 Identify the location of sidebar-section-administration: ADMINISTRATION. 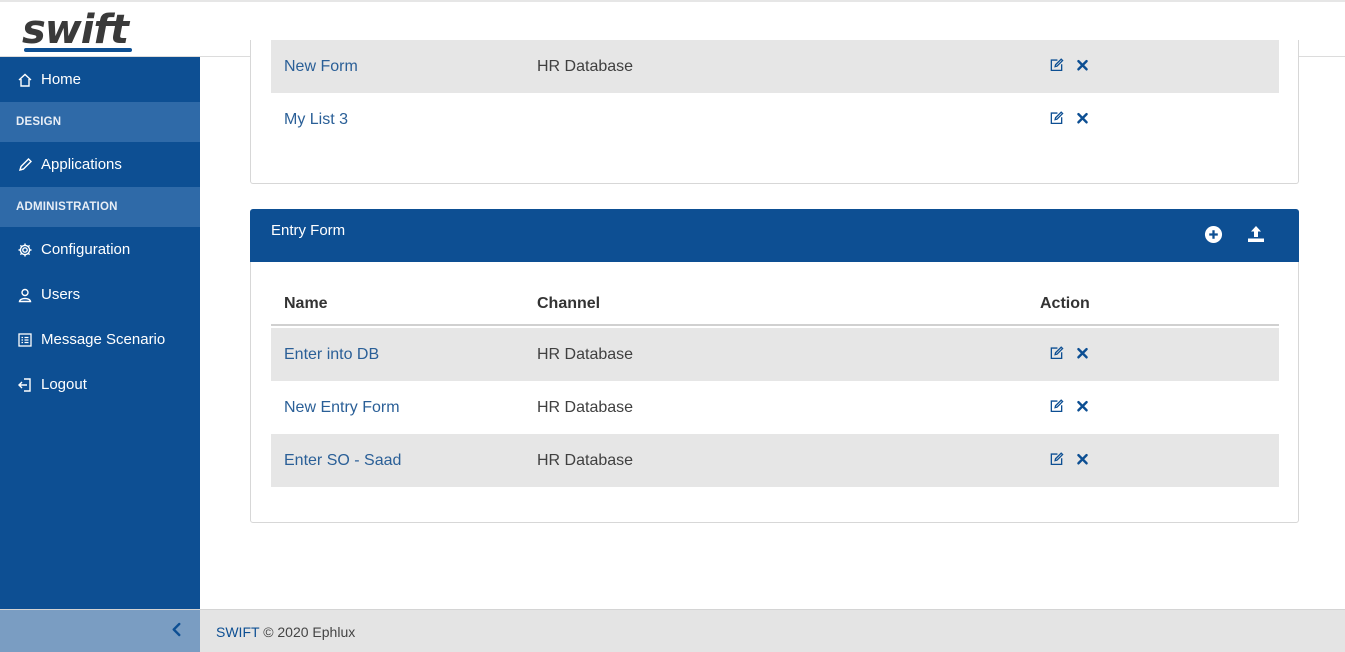
(100, 207).